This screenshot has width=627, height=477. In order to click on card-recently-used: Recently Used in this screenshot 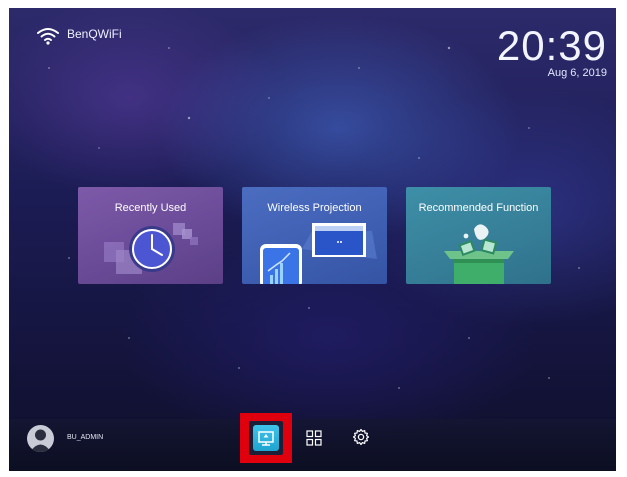, I will do `click(150, 235)`.